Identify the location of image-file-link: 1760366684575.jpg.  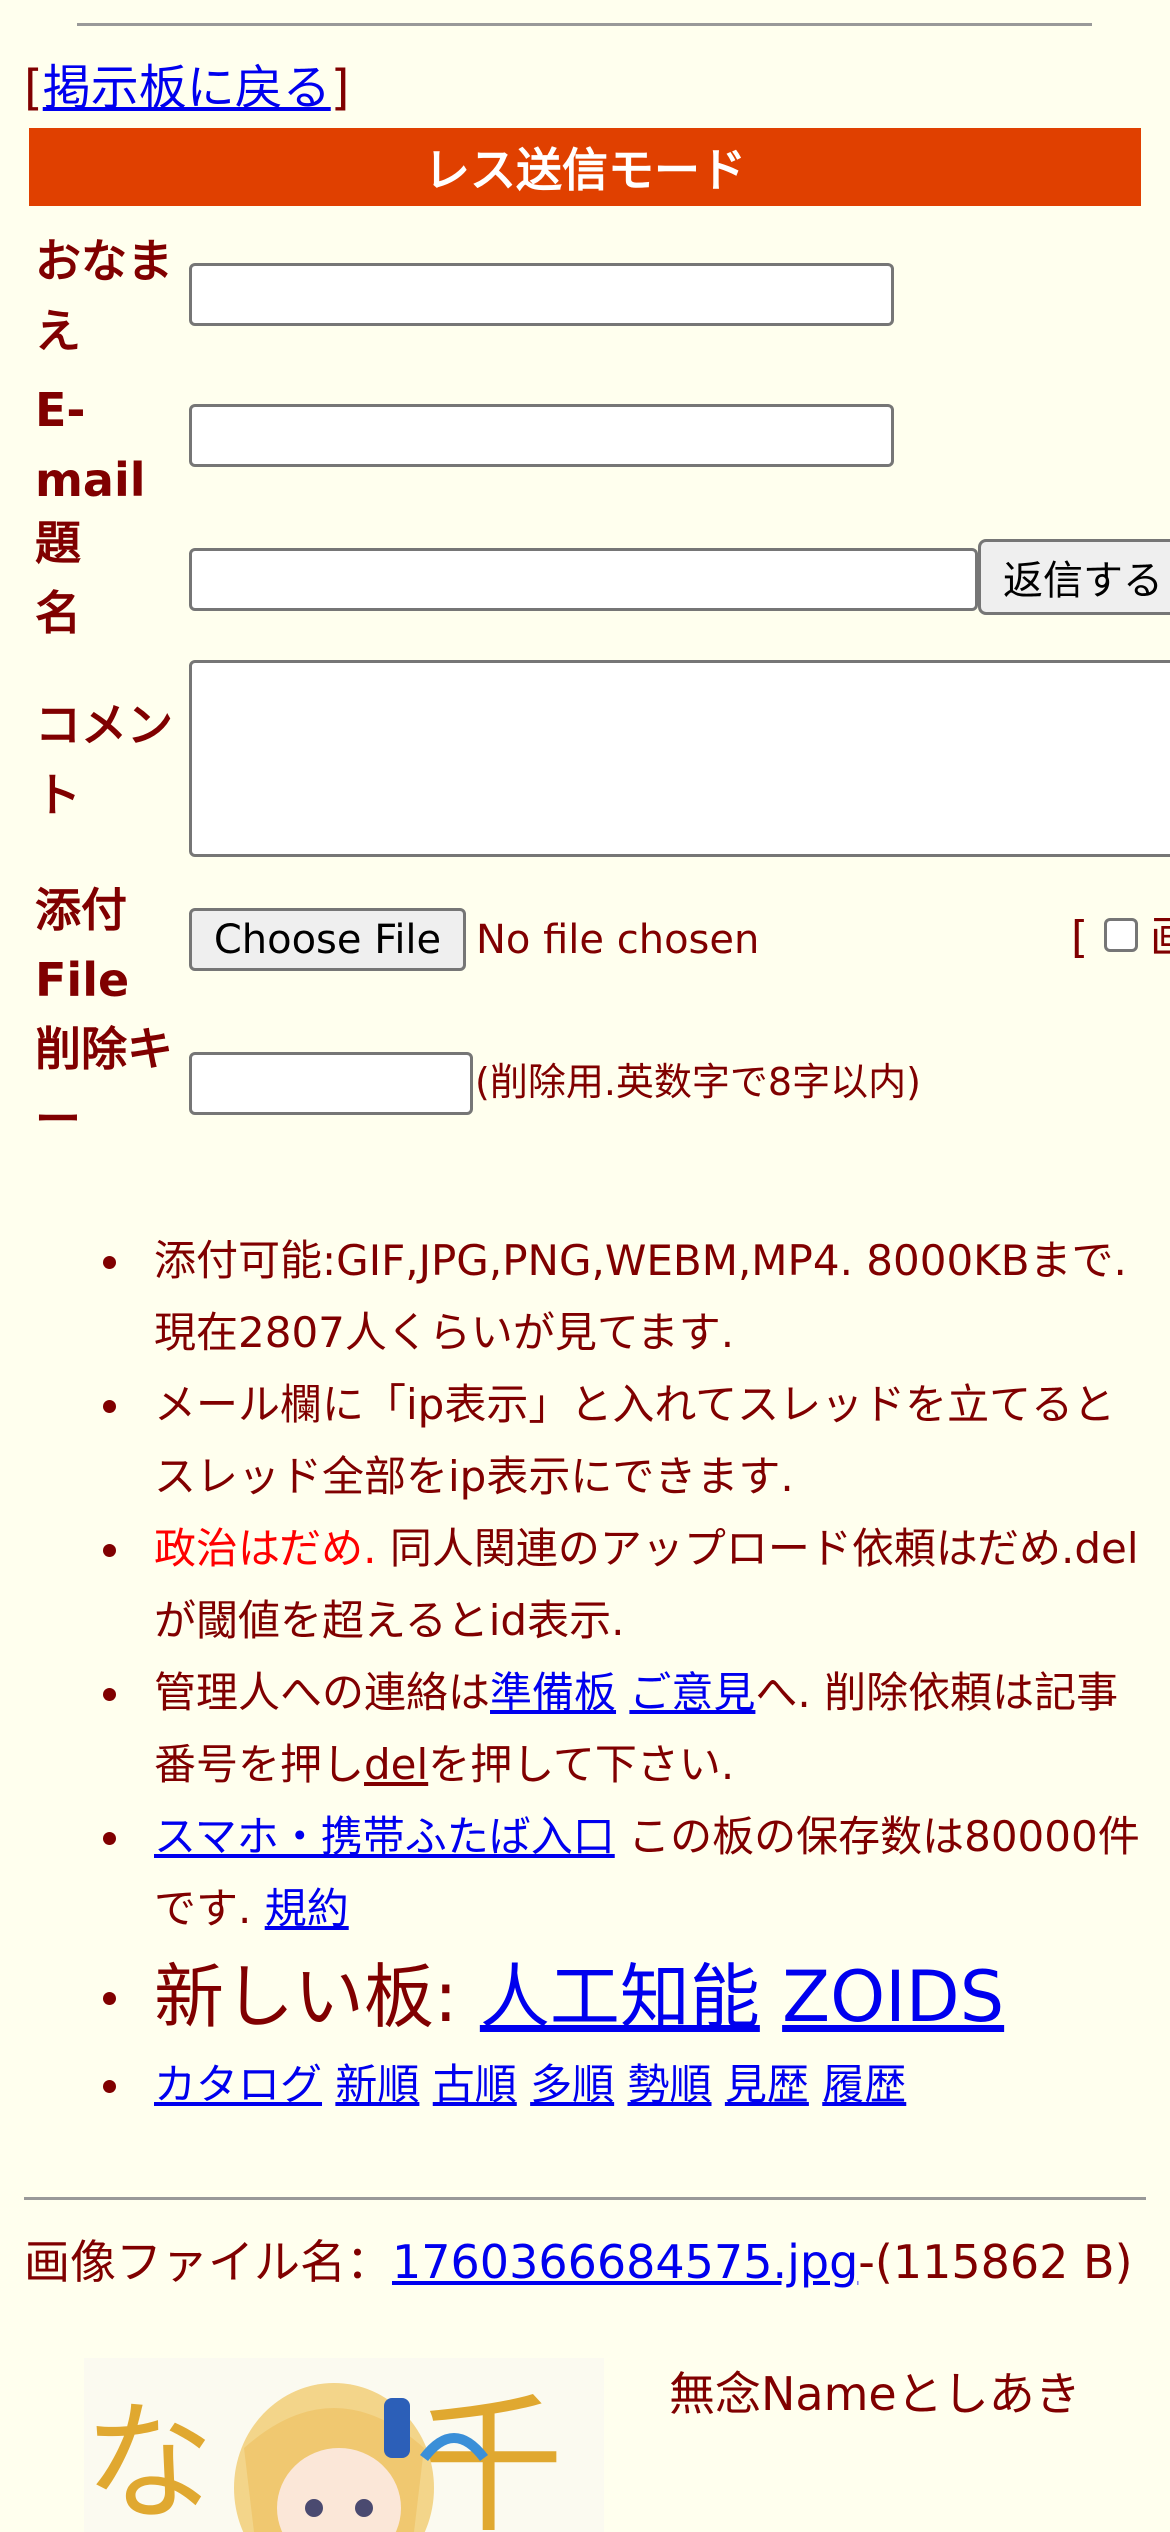
(625, 2262).